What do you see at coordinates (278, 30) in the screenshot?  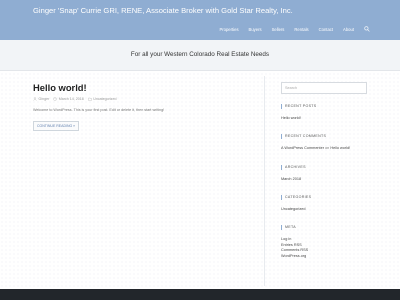 I see `nav-item-sellers: Sellers` at bounding box center [278, 30].